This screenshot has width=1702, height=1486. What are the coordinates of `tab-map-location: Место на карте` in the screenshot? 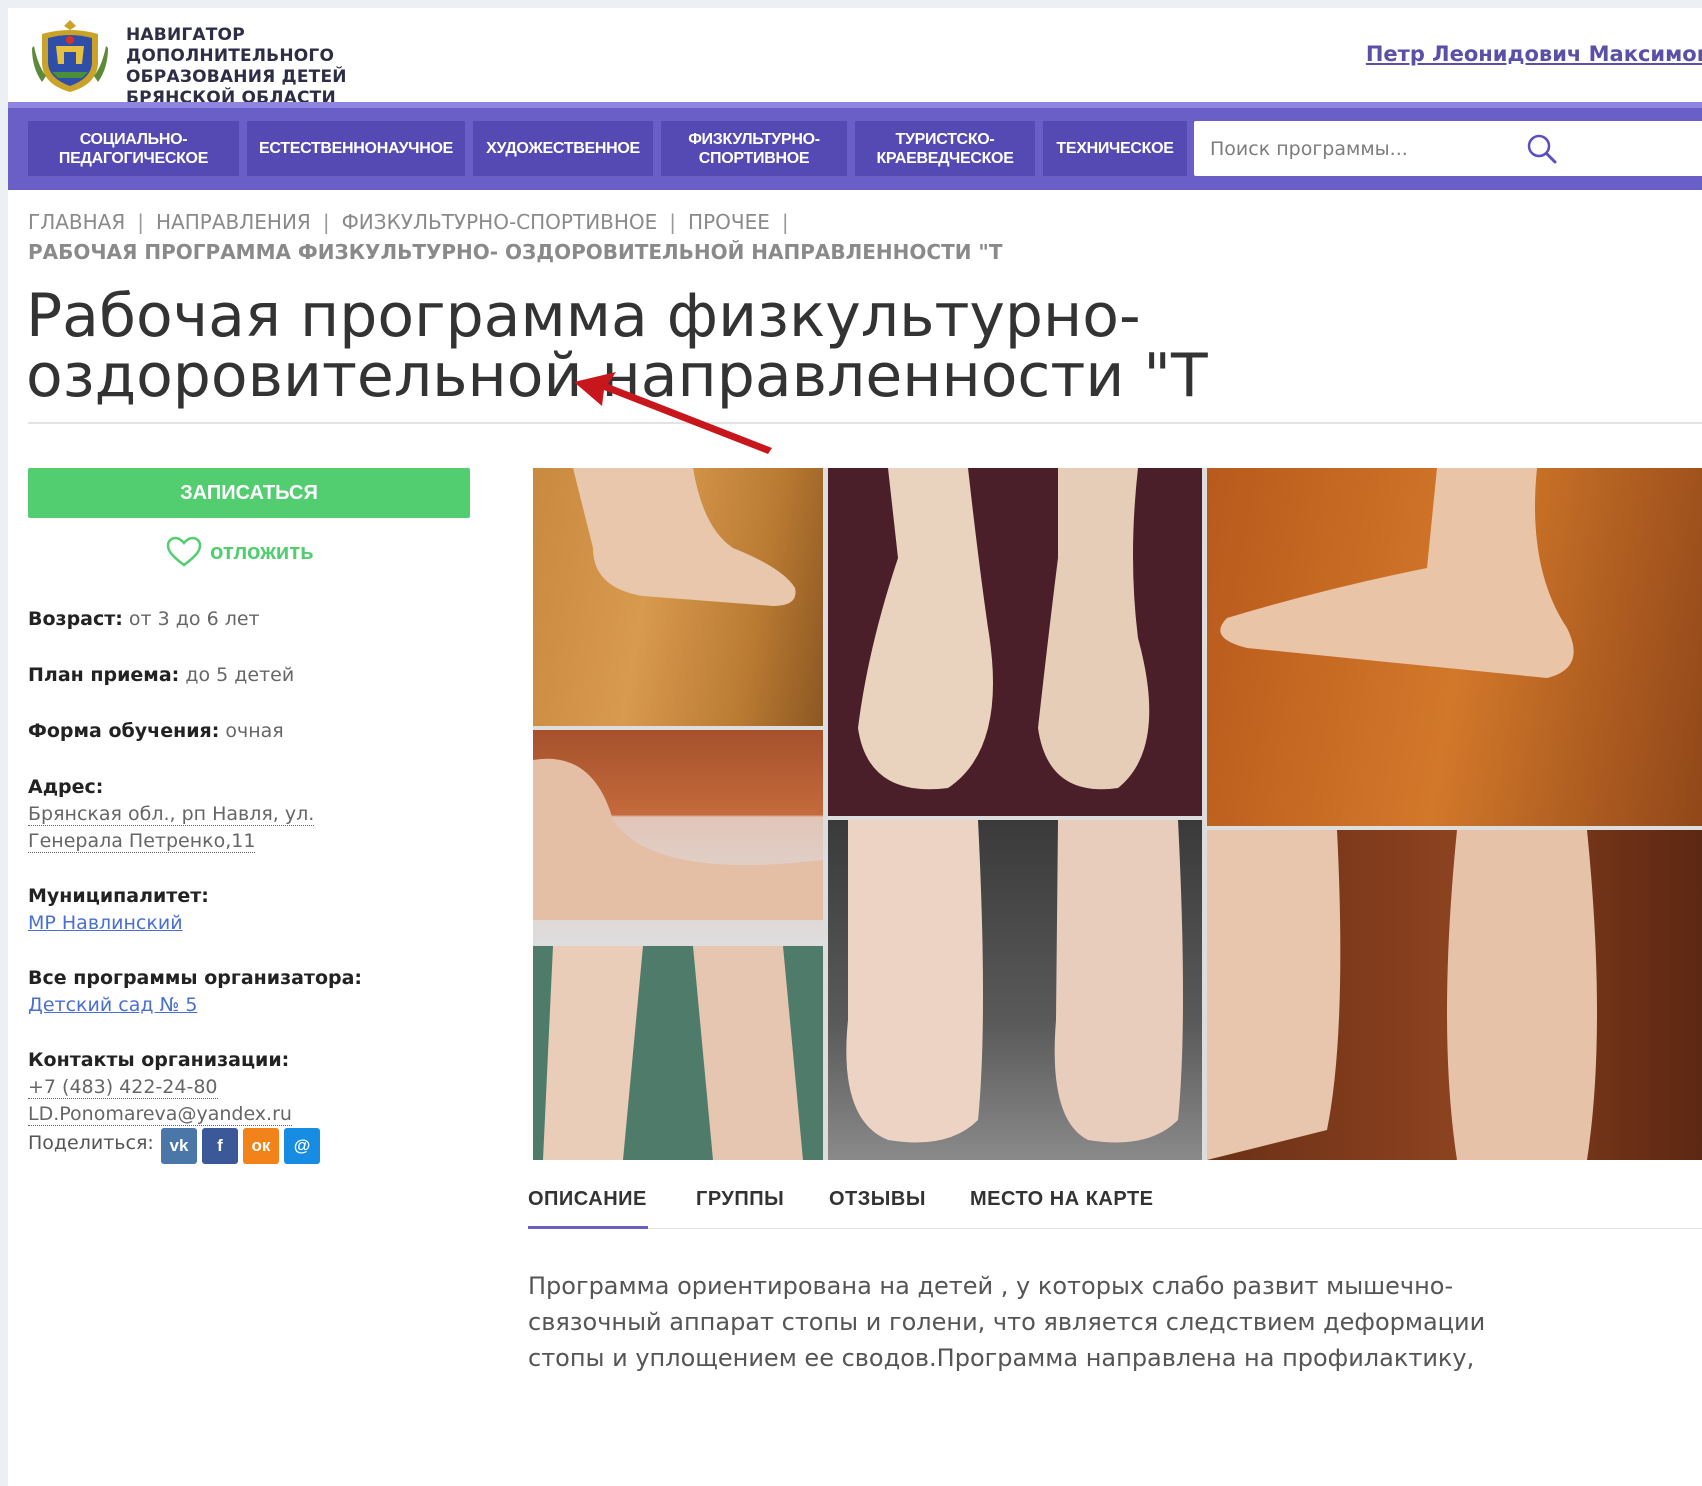 It's located at (1062, 1199).